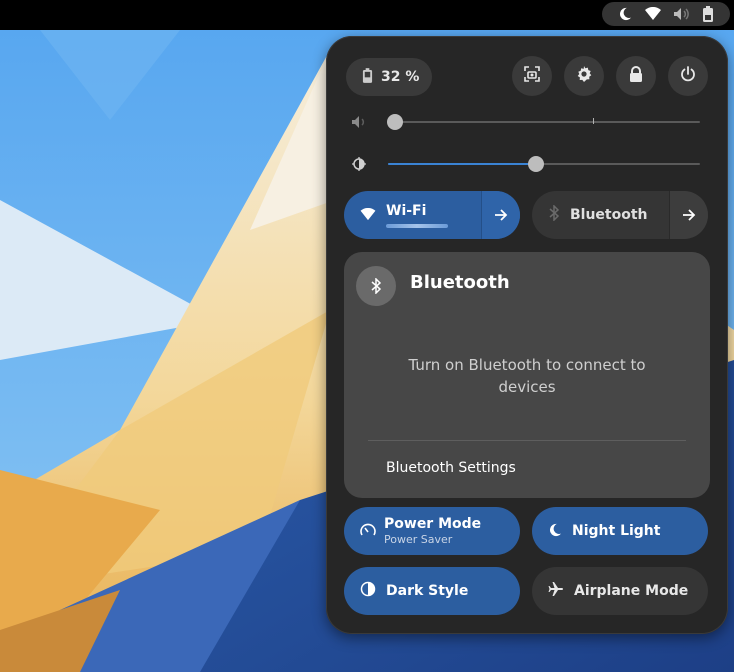  What do you see at coordinates (462, 164) in the screenshot?
I see `brightness-fill` at bounding box center [462, 164].